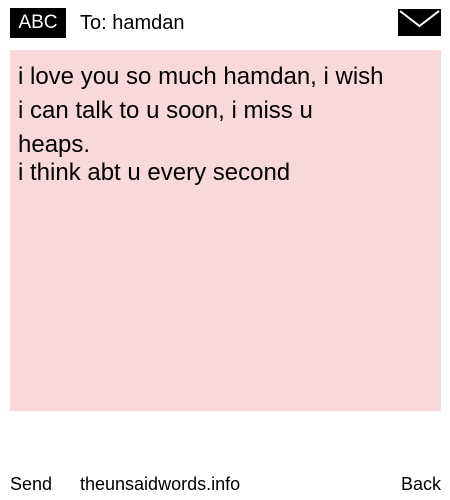 This screenshot has width=450, height=500. I want to click on site-link: theunsaidwords.info, so click(160, 484).